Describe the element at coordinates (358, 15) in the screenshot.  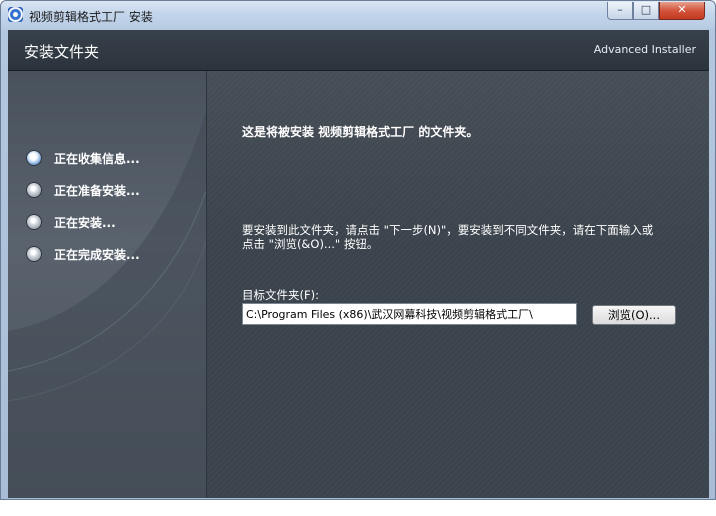
I see `title-bar: 视频剪辑格式工厂 安装 – □ ✕` at that location.